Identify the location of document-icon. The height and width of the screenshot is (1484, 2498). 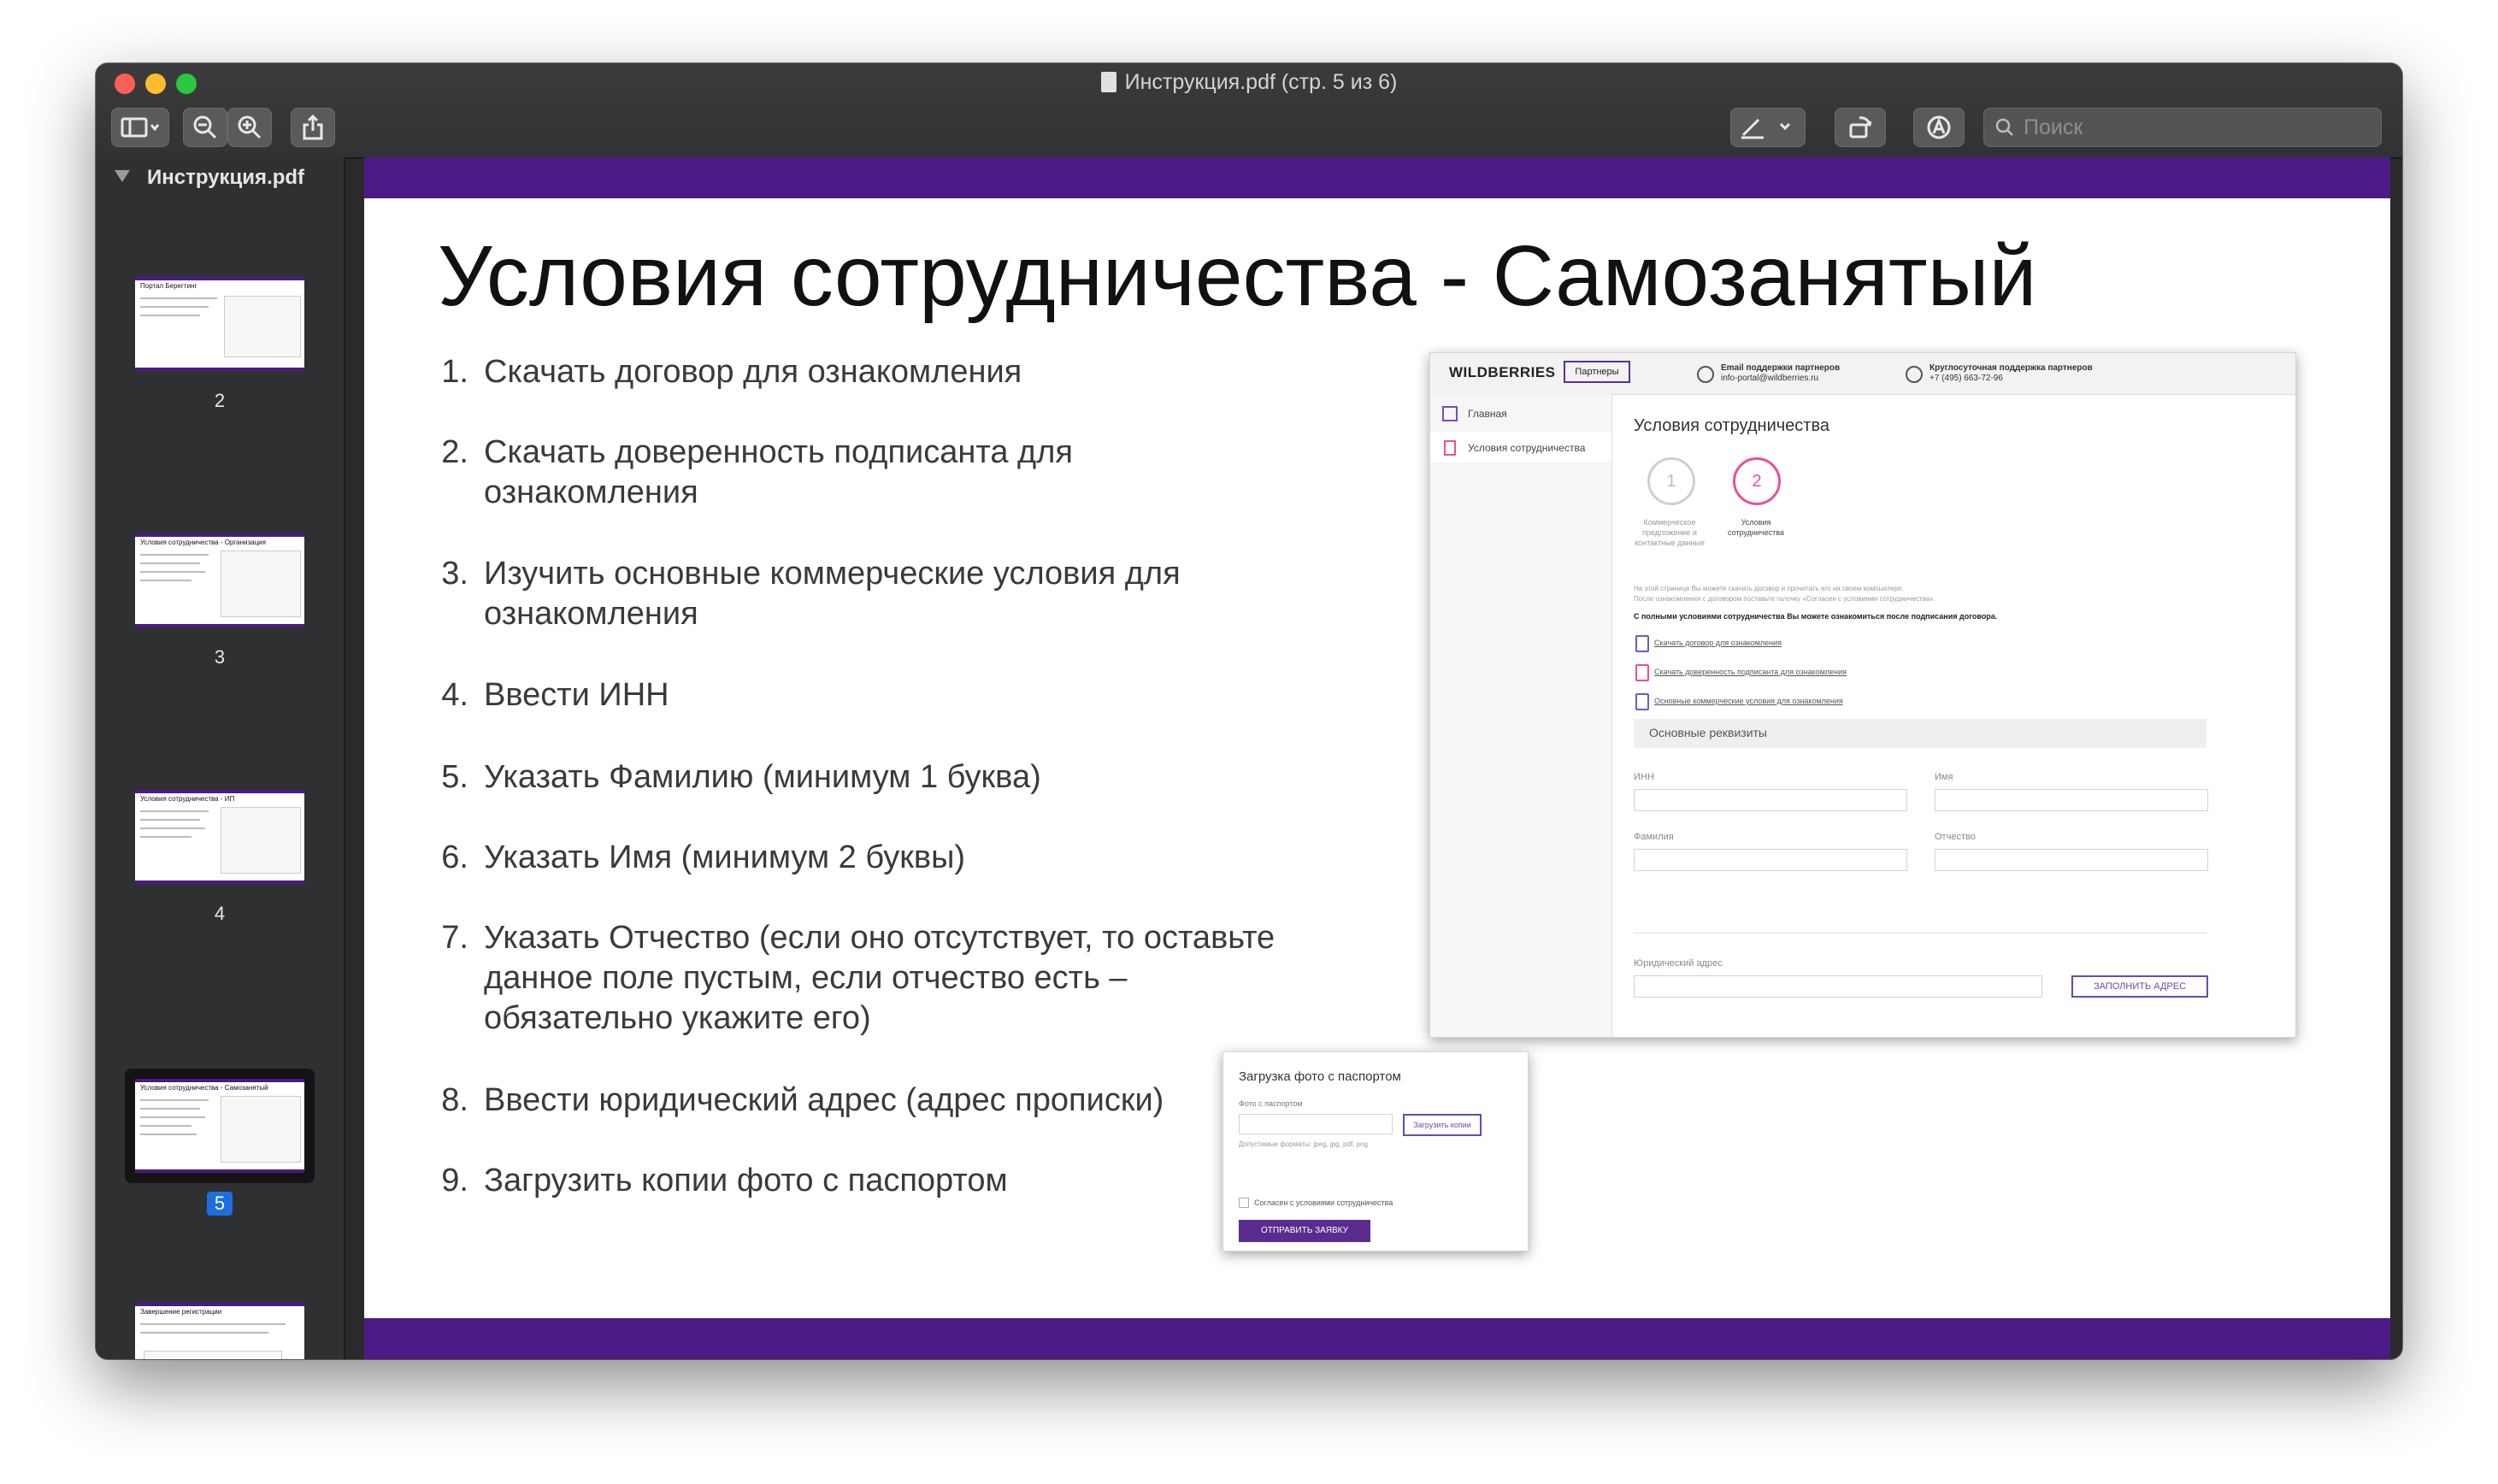
(1108, 82).